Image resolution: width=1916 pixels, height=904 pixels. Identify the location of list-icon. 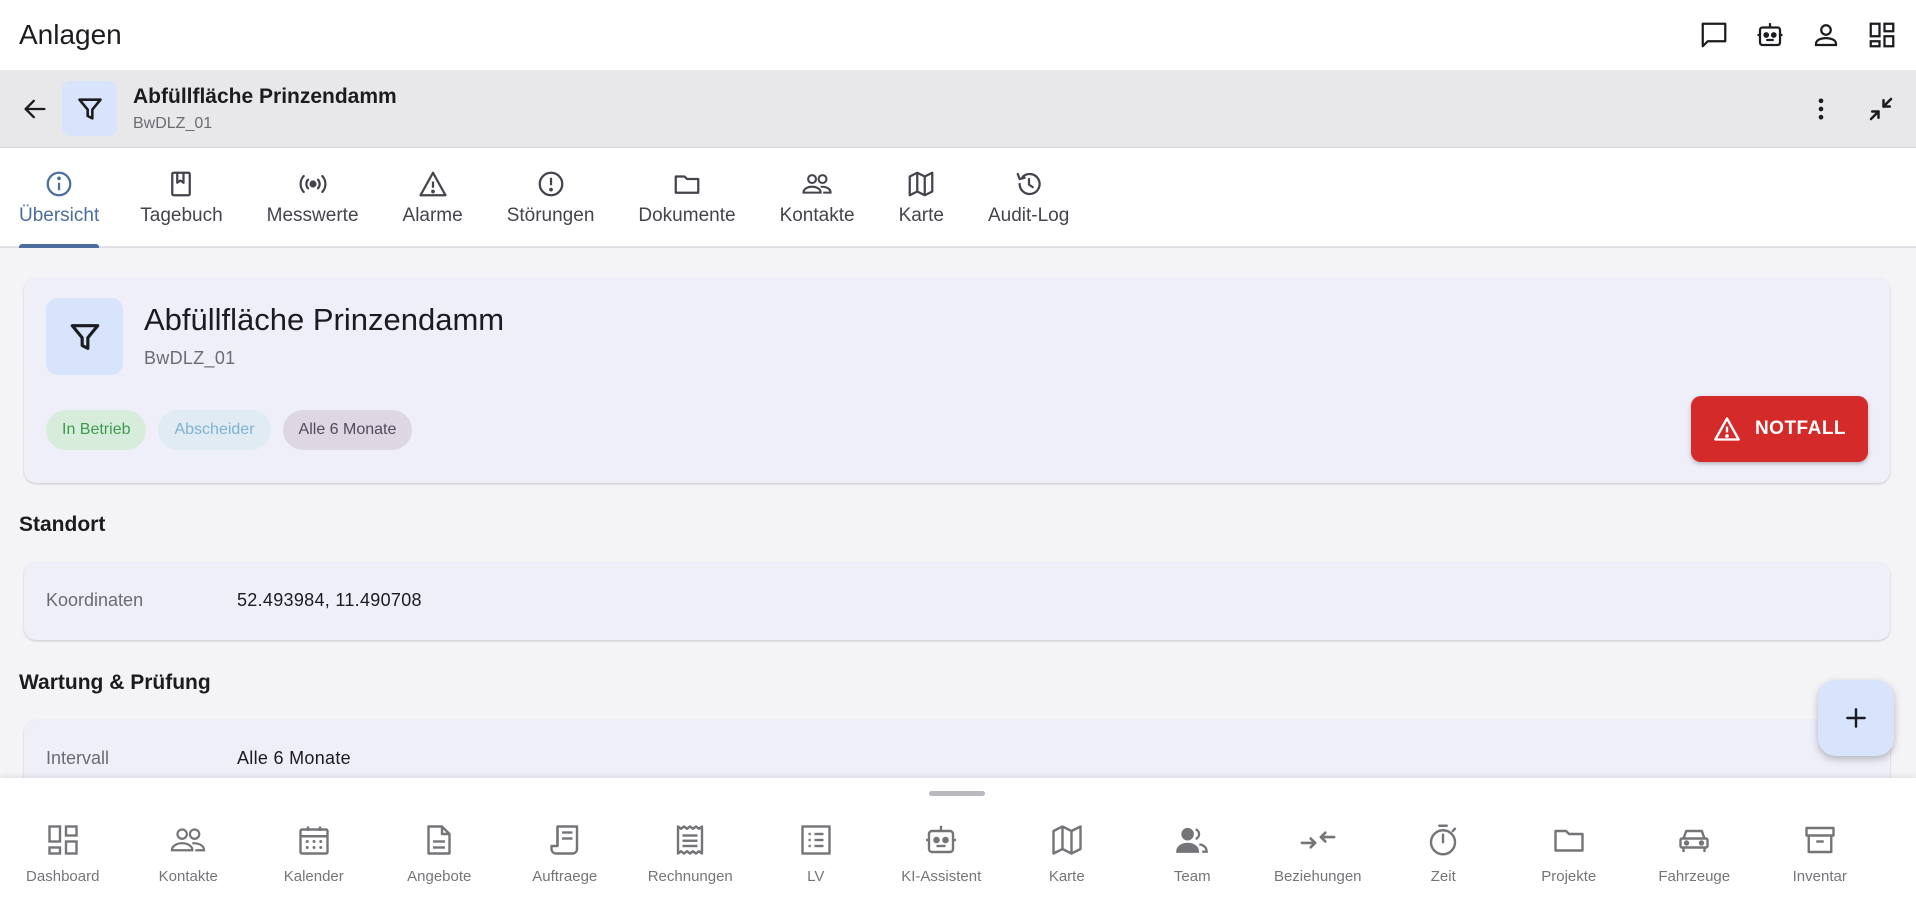
(816, 840).